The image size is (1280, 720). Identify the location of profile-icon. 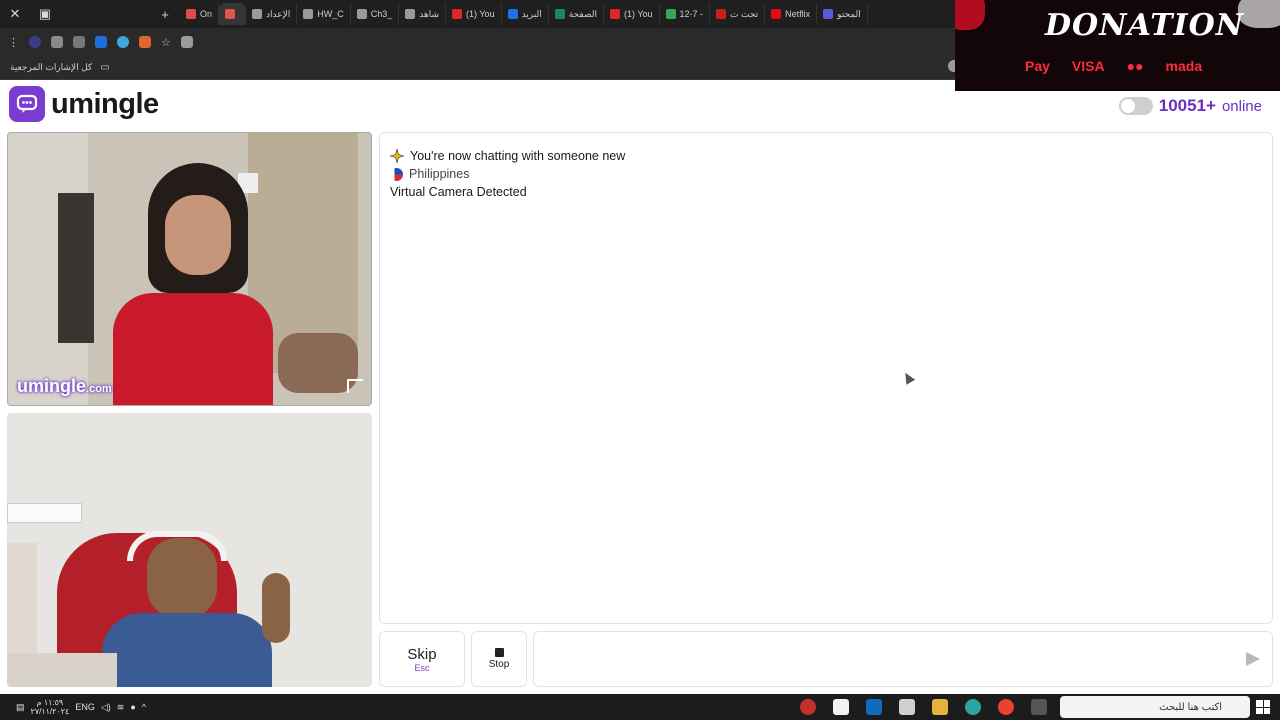
(35, 42).